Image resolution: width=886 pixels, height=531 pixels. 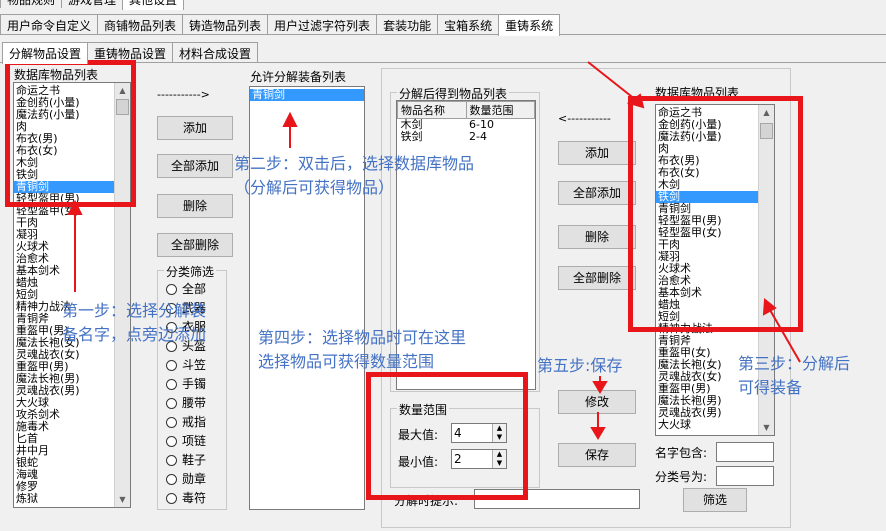 I want to click on note-step5: 第五步:保存, so click(x=580, y=365).